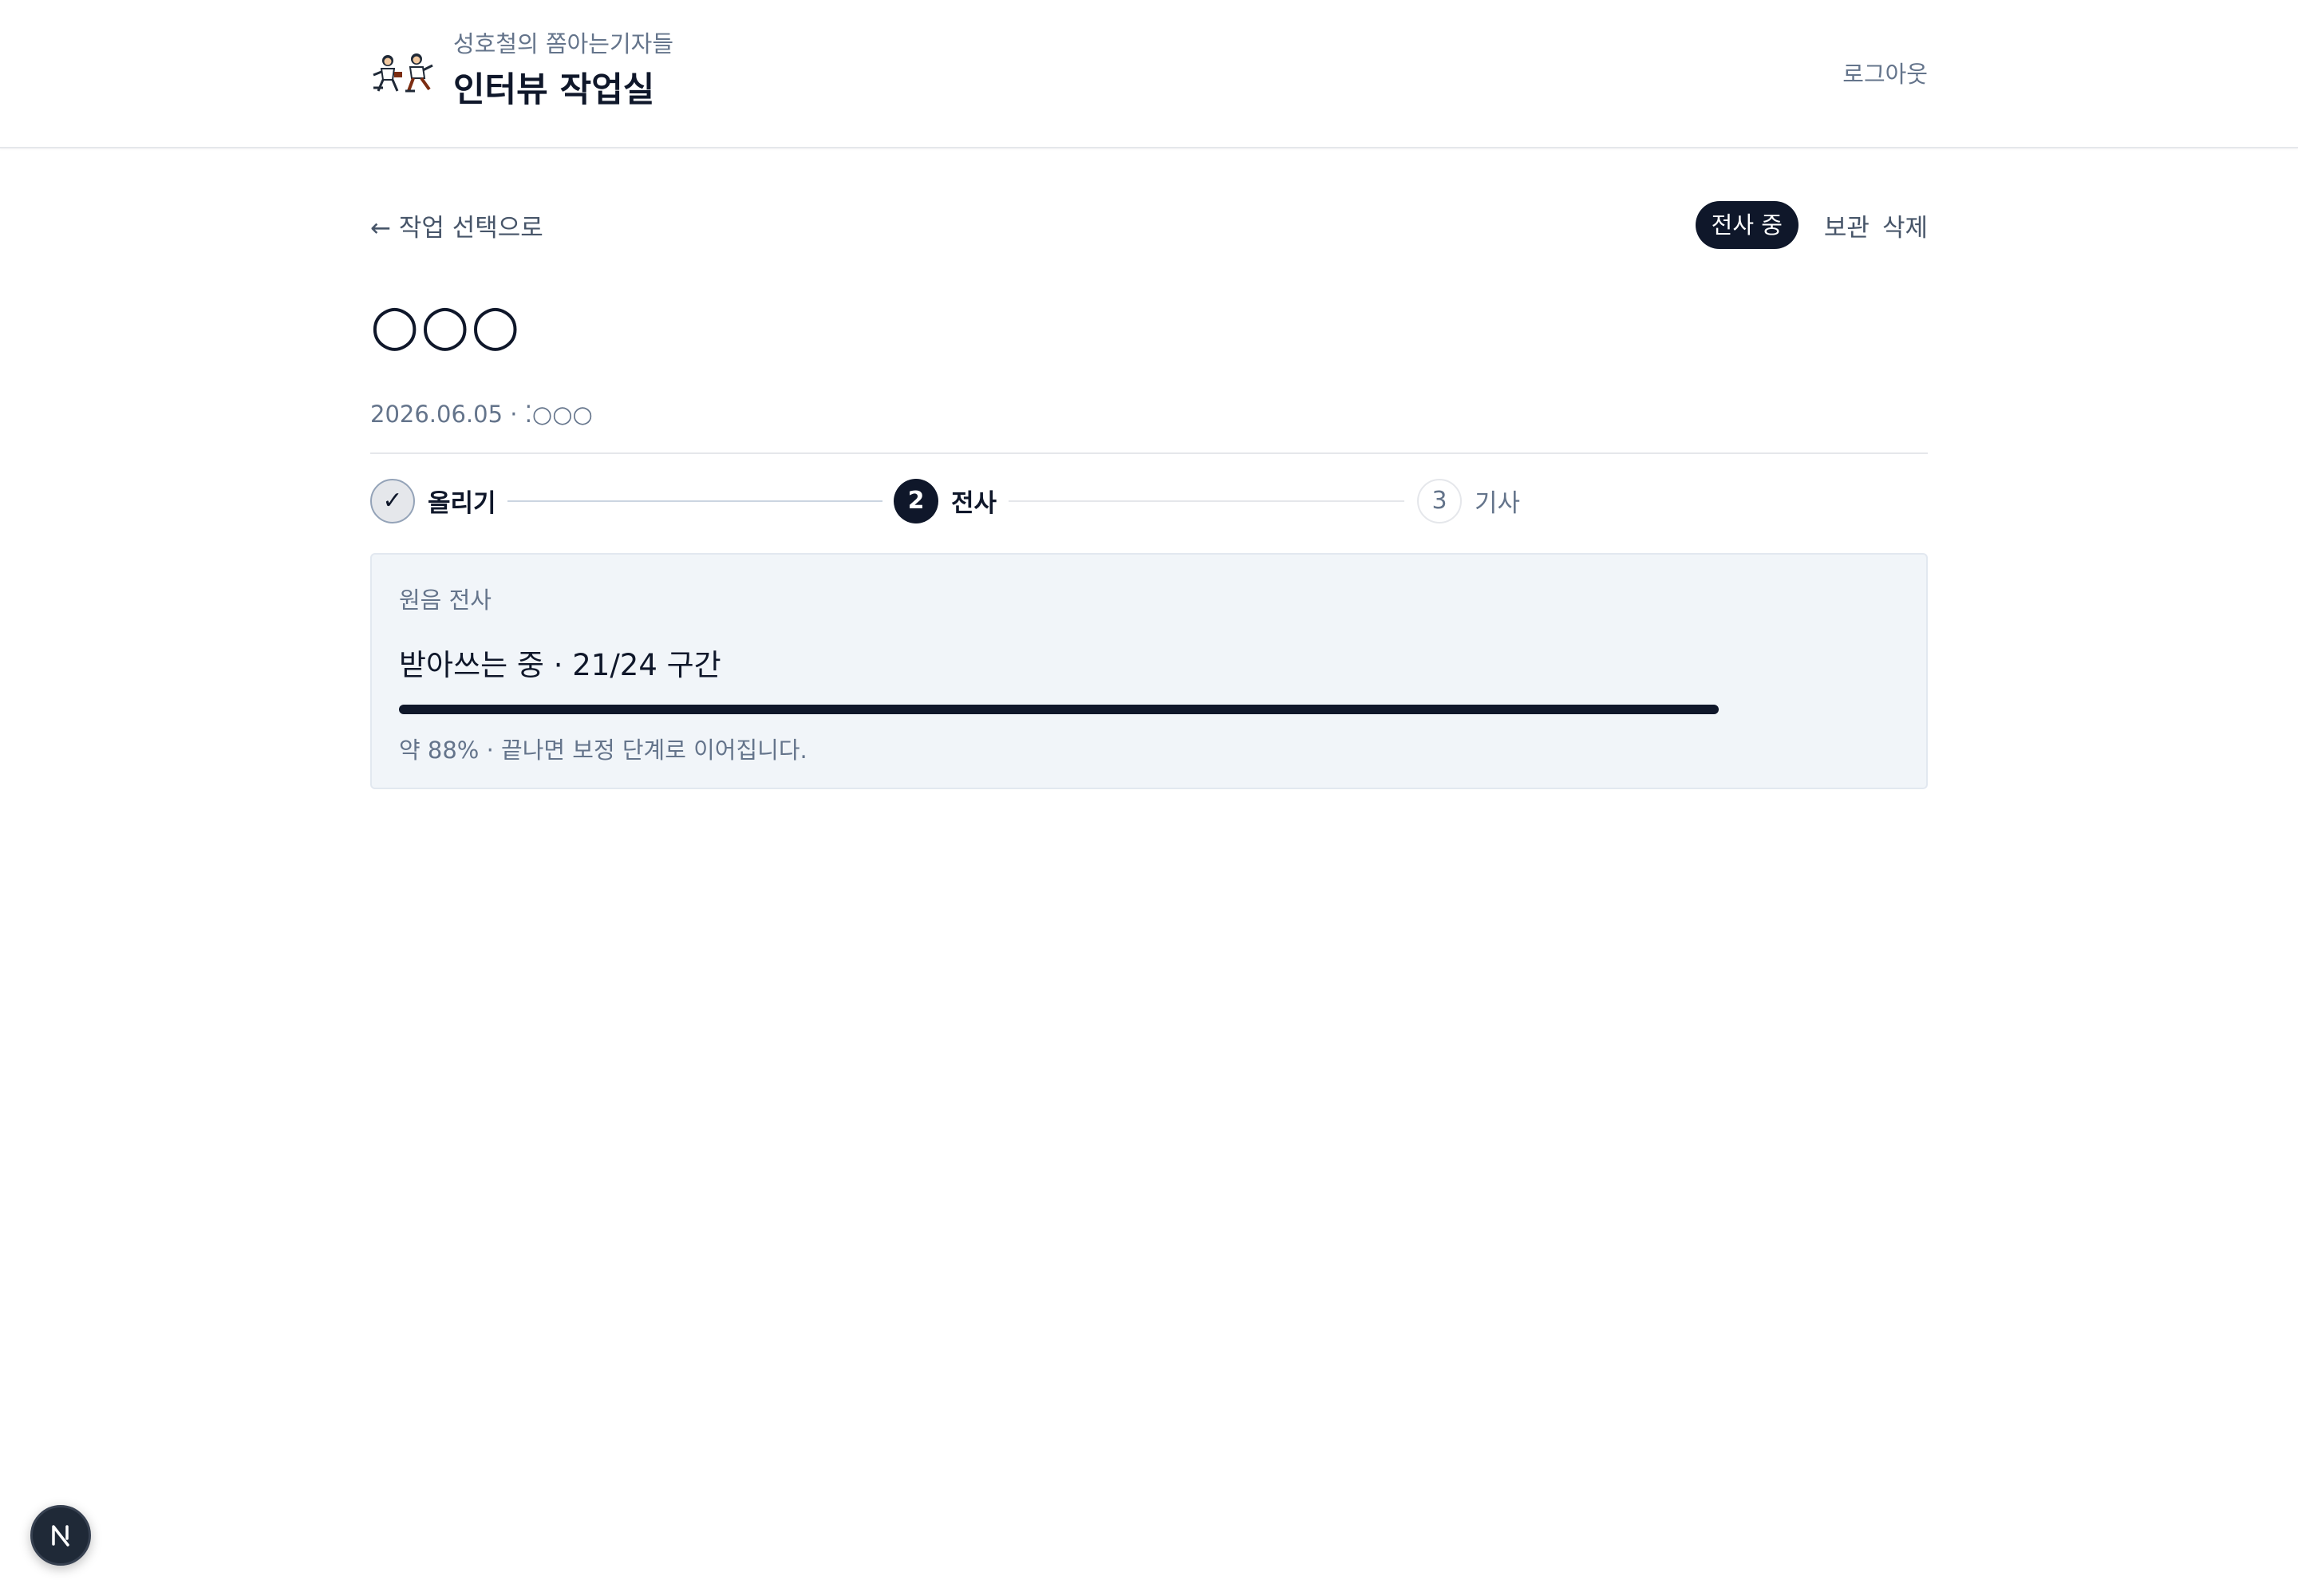  I want to click on progress-bar, so click(1149, 709).